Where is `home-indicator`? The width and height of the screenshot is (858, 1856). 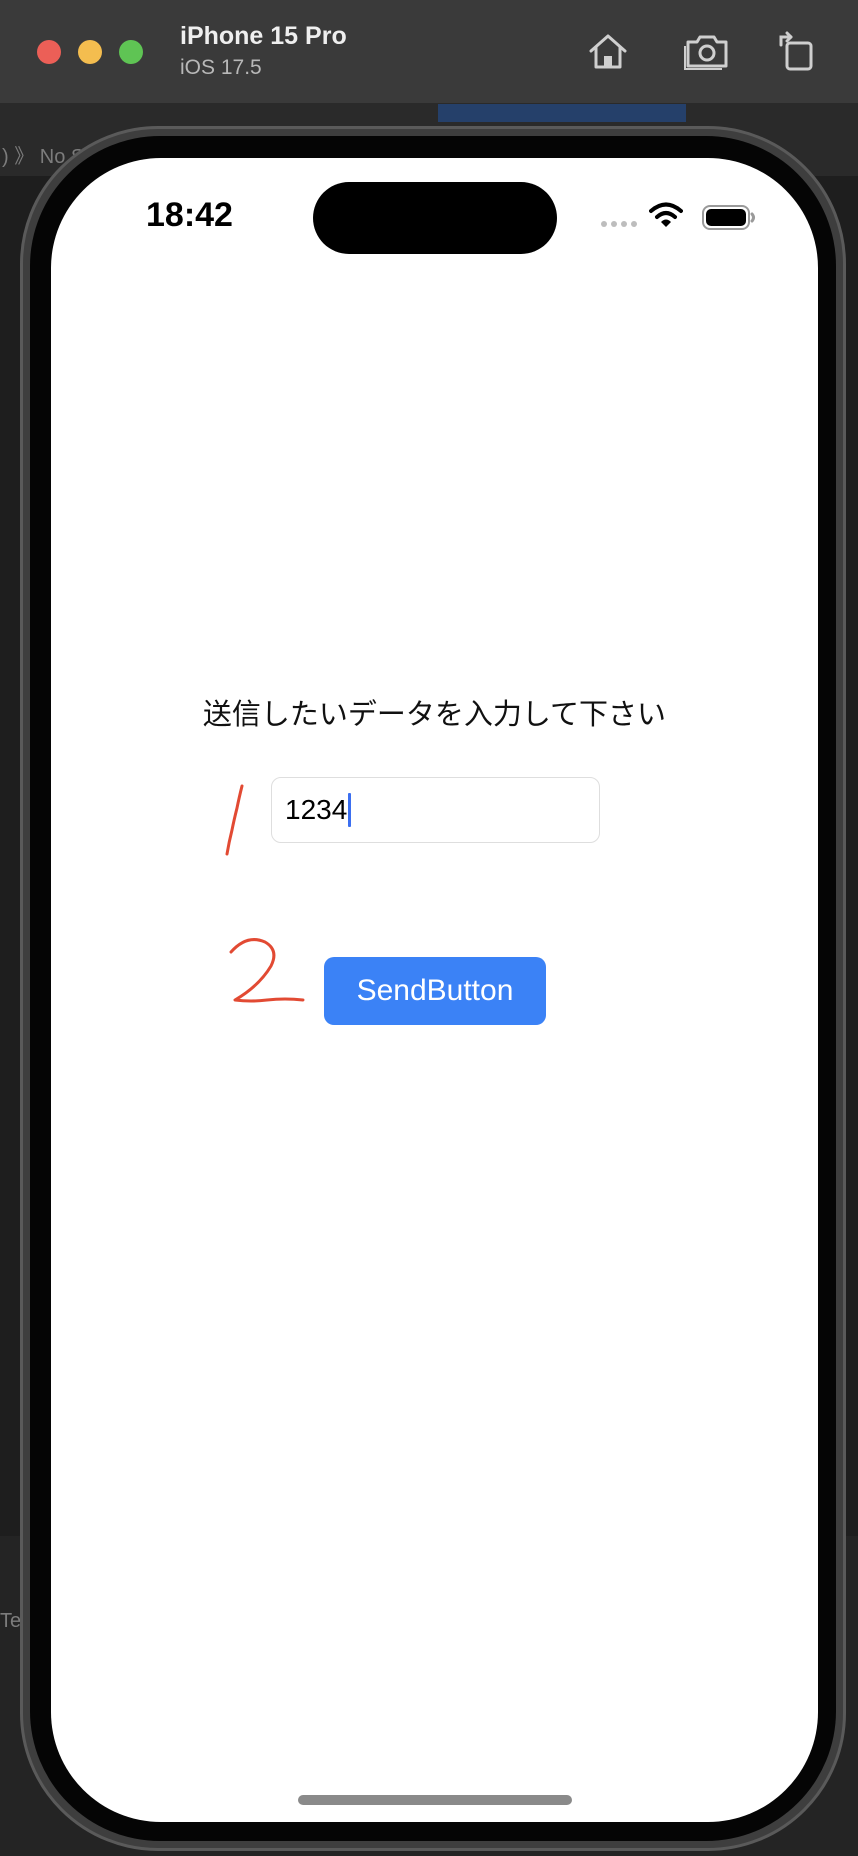
home-indicator is located at coordinates (435, 1800).